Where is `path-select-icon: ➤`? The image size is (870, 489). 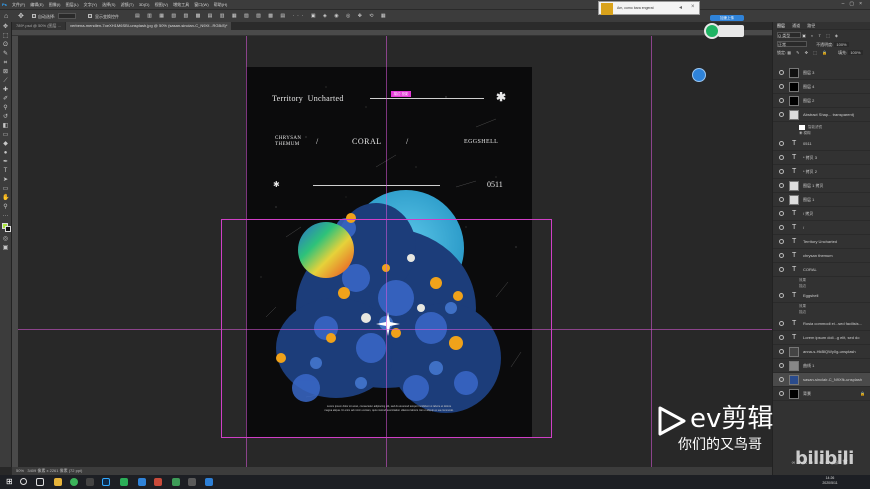
path-select-icon: ➤ is located at coordinates (5, 180).